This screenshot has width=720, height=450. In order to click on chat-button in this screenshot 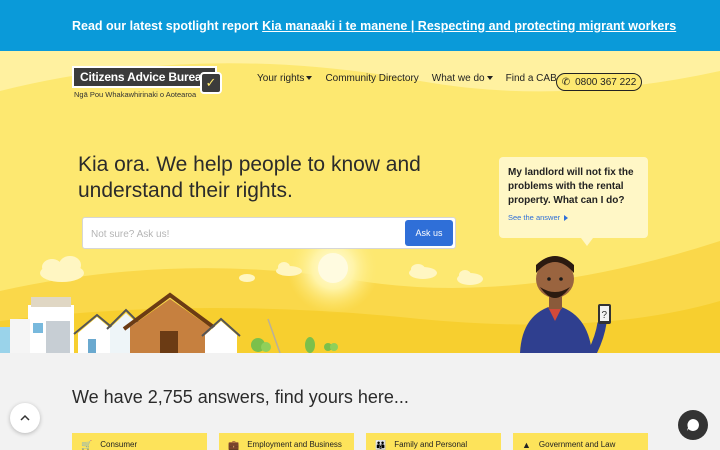, I will do `click(693, 425)`.